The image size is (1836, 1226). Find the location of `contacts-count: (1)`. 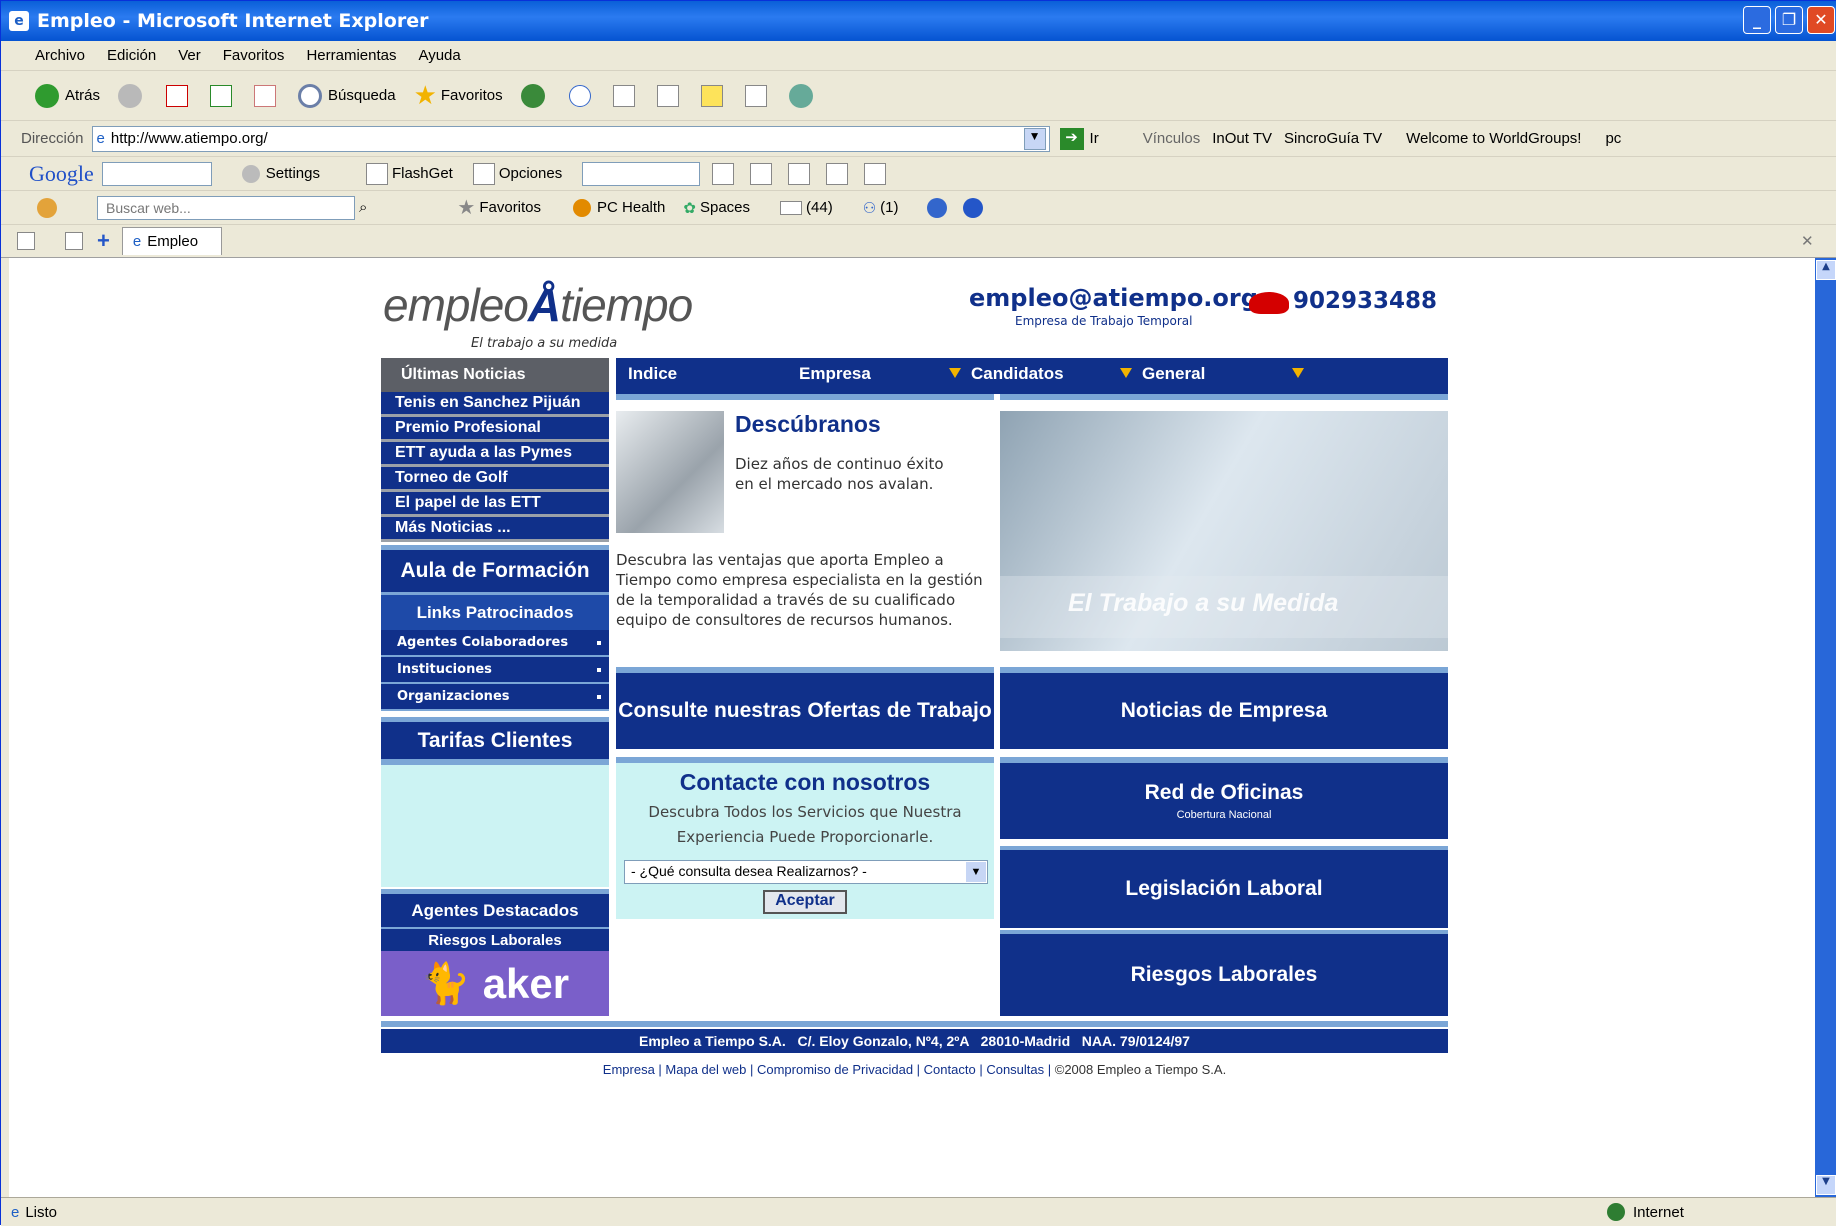

contacts-count: (1) is located at coordinates (889, 207).